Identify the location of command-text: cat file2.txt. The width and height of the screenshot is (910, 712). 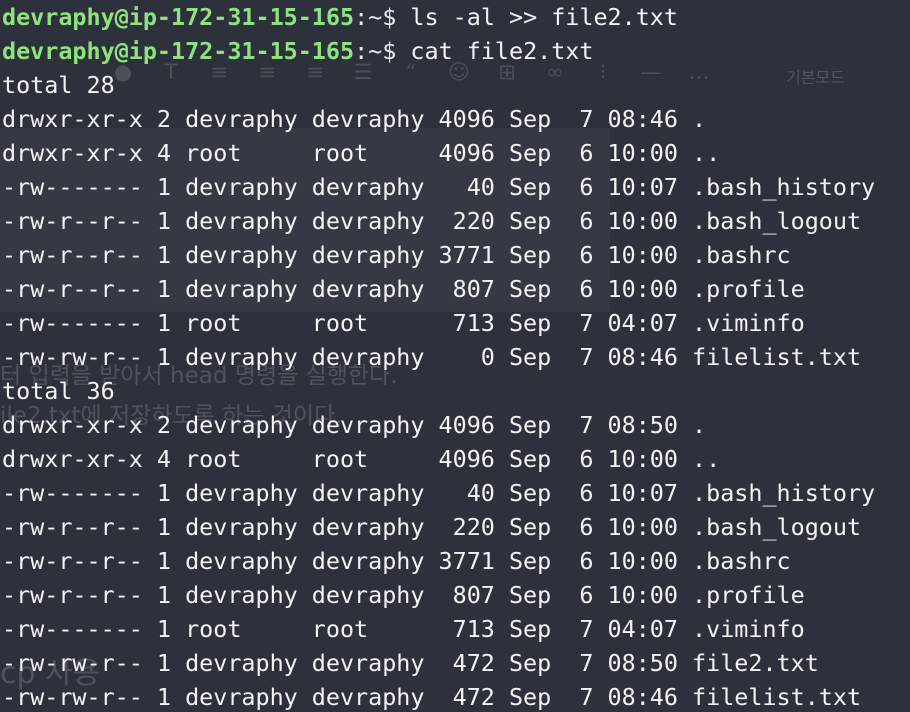
(502, 51).